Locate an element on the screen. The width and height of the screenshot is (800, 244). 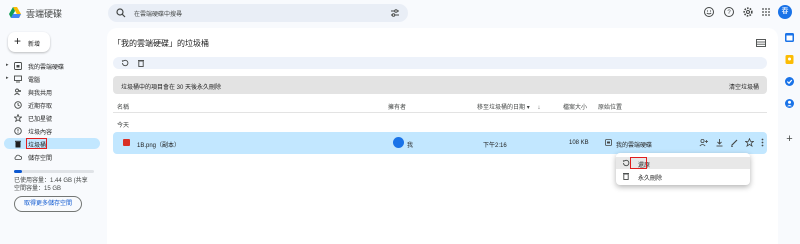
download-icon is located at coordinates (719, 142).